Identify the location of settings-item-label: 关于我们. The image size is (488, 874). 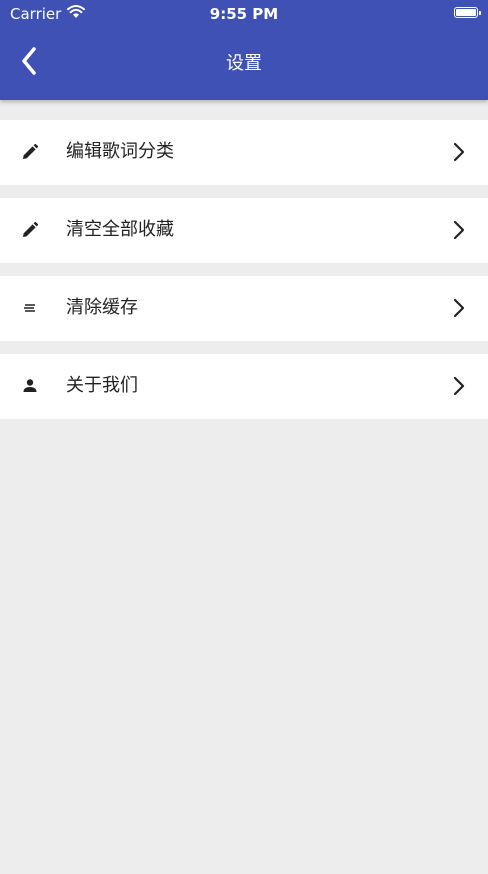
(102, 385).